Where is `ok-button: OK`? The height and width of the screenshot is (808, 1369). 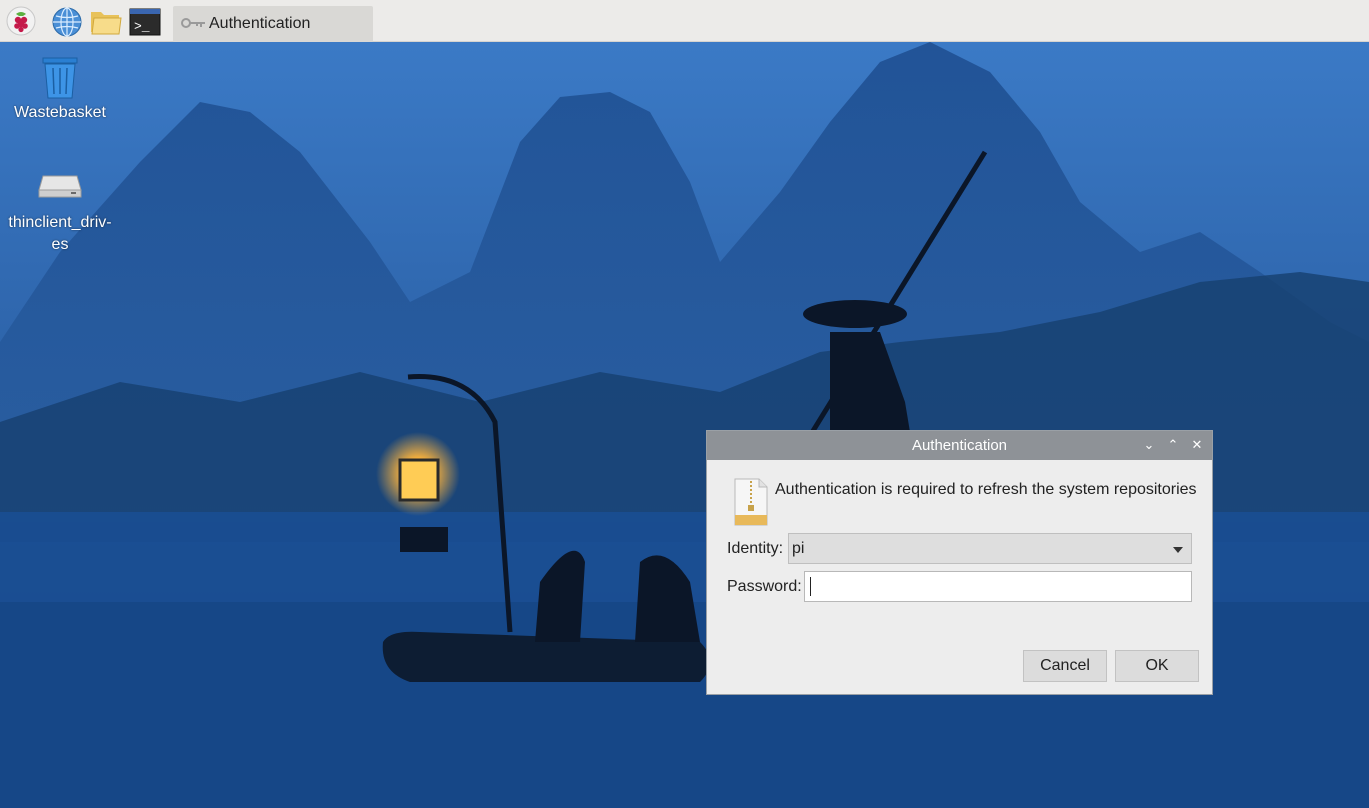 ok-button: OK is located at coordinates (1157, 666).